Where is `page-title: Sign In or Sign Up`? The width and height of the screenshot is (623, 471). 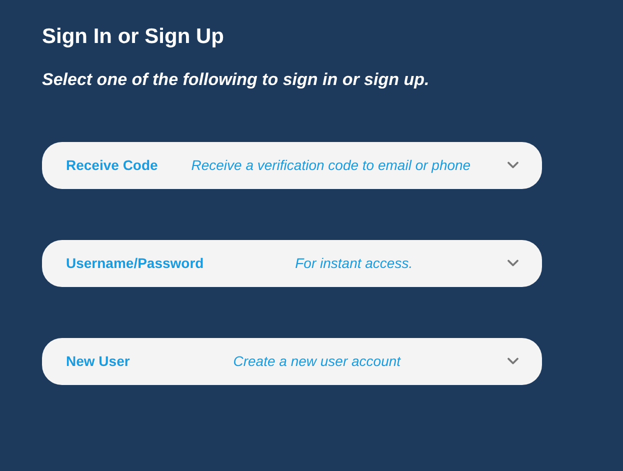 page-title: Sign In or Sign Up is located at coordinates (133, 37).